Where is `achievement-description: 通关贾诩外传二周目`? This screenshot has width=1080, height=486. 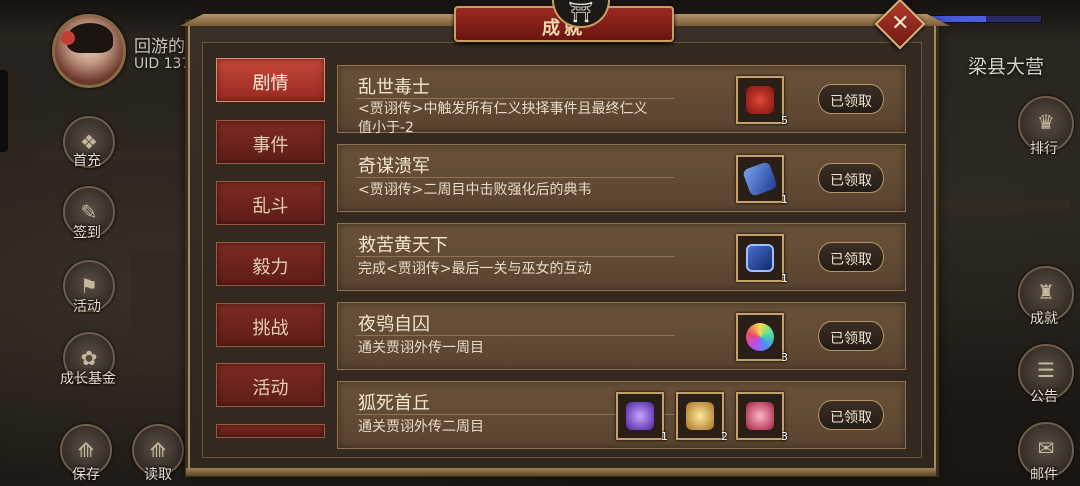
achievement-description: 通关贾诩外传二周目 is located at coordinates (421, 427).